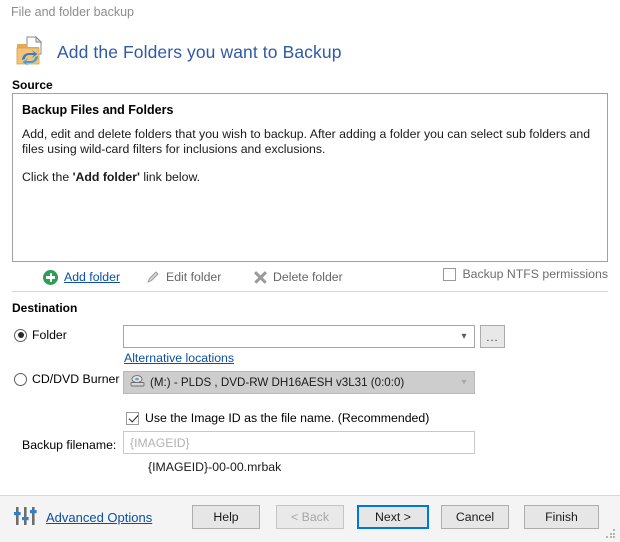  I want to click on folder-radio: Folder, so click(40, 335).